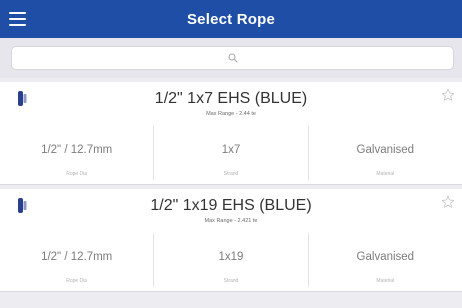 The width and height of the screenshot is (462, 308). I want to click on search-bar, so click(231, 58).